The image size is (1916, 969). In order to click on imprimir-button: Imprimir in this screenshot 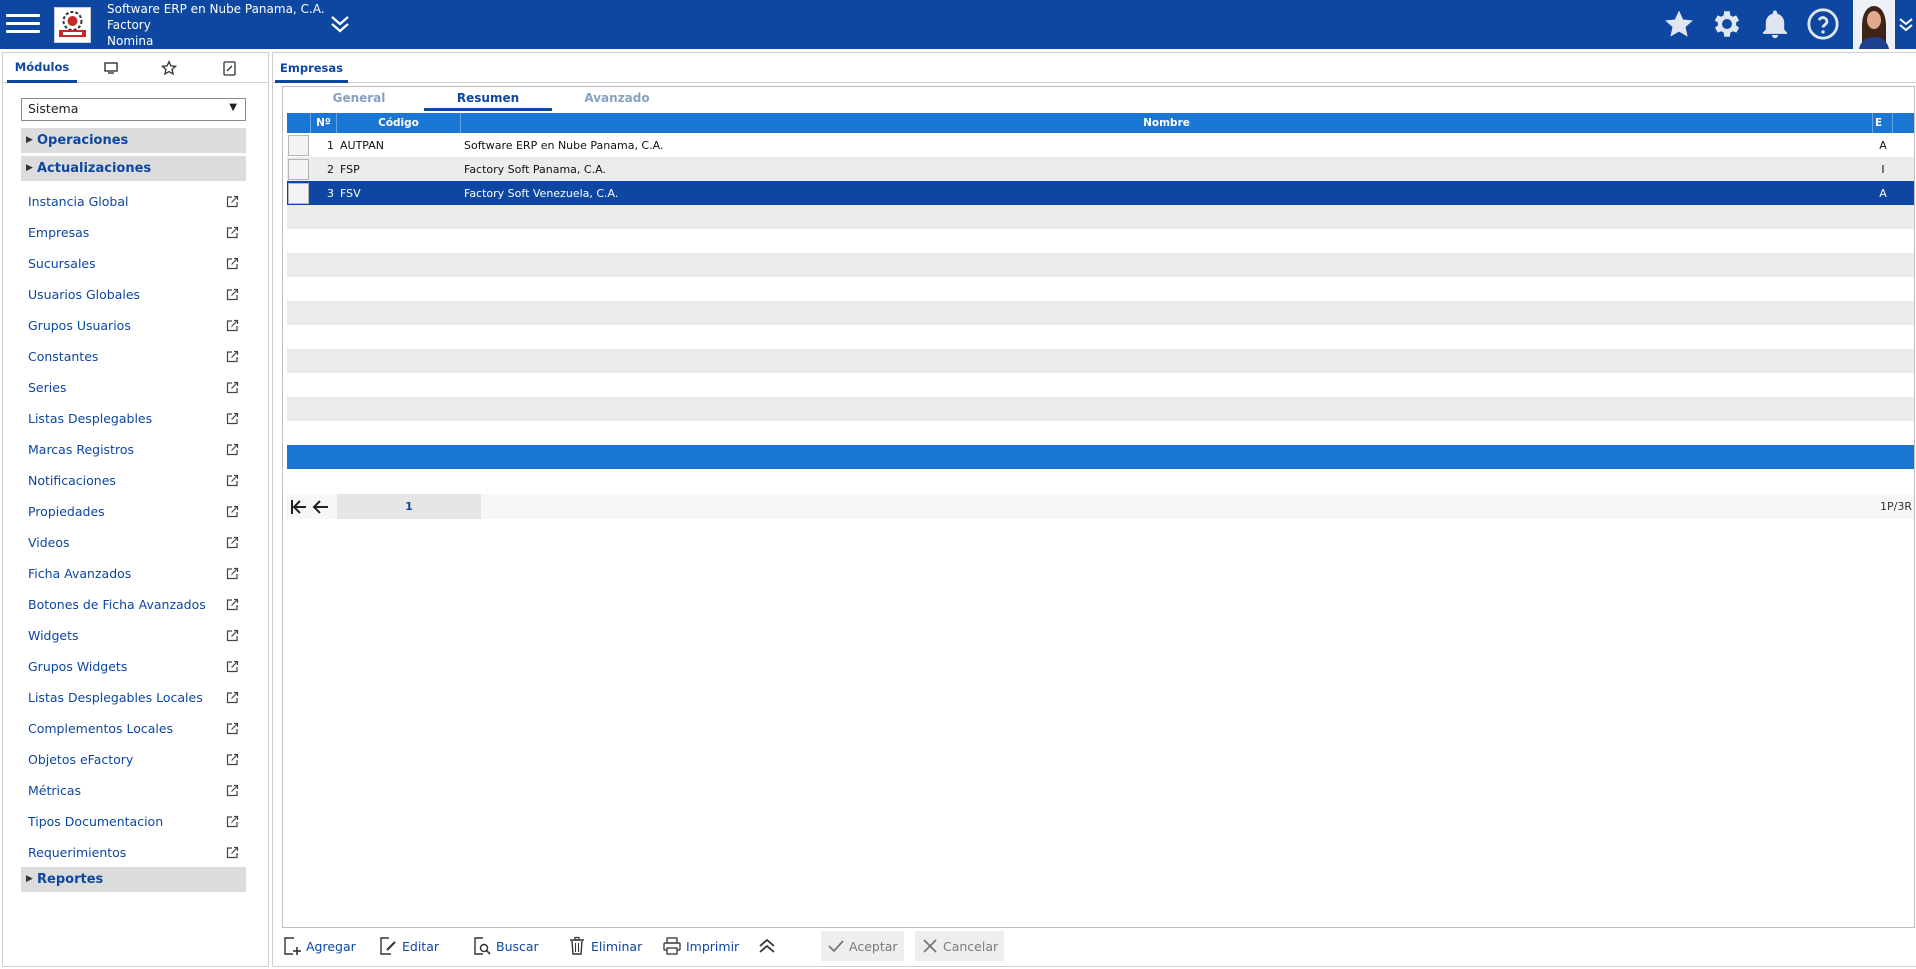, I will do `click(700, 946)`.